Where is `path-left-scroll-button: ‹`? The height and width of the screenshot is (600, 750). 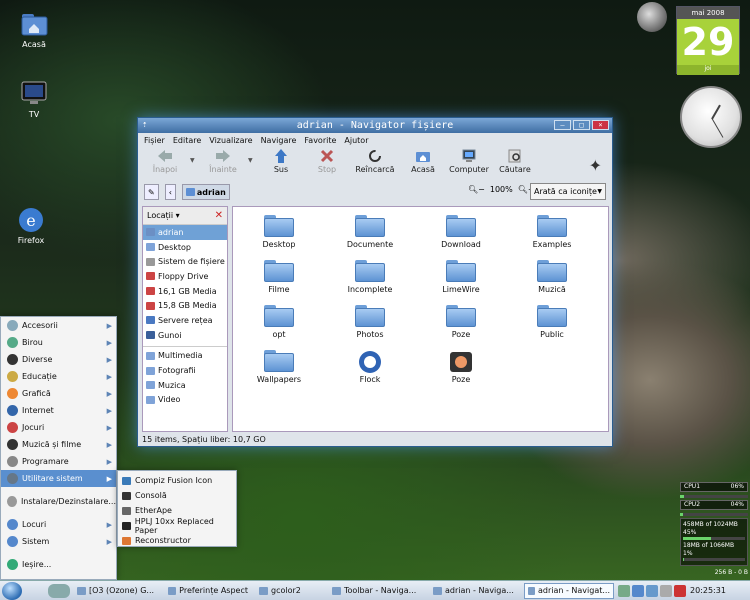 path-left-scroll-button: ‹ is located at coordinates (170, 192).